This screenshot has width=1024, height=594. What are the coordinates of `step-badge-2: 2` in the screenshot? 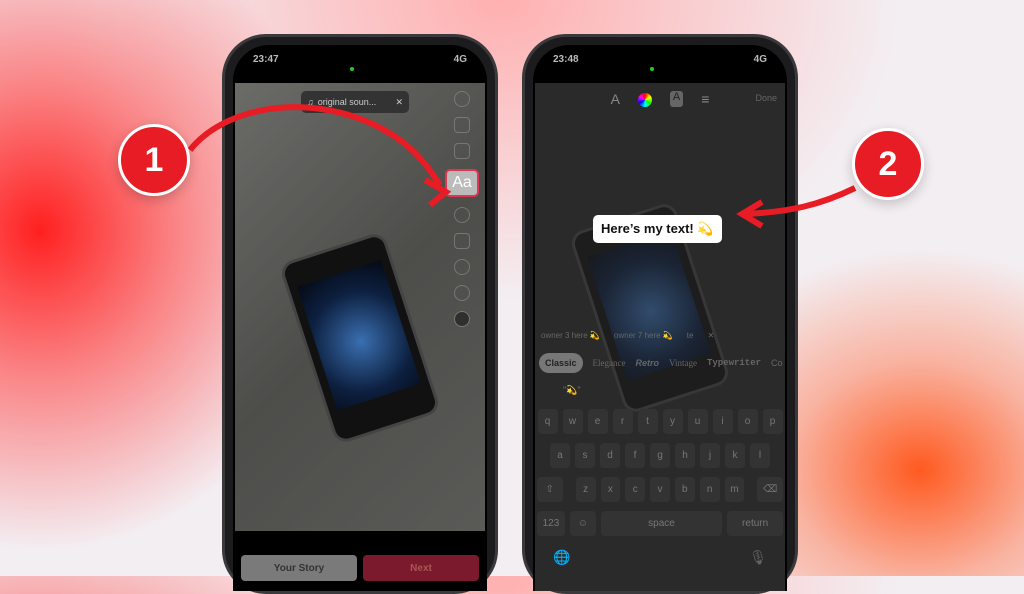 It's located at (888, 164).